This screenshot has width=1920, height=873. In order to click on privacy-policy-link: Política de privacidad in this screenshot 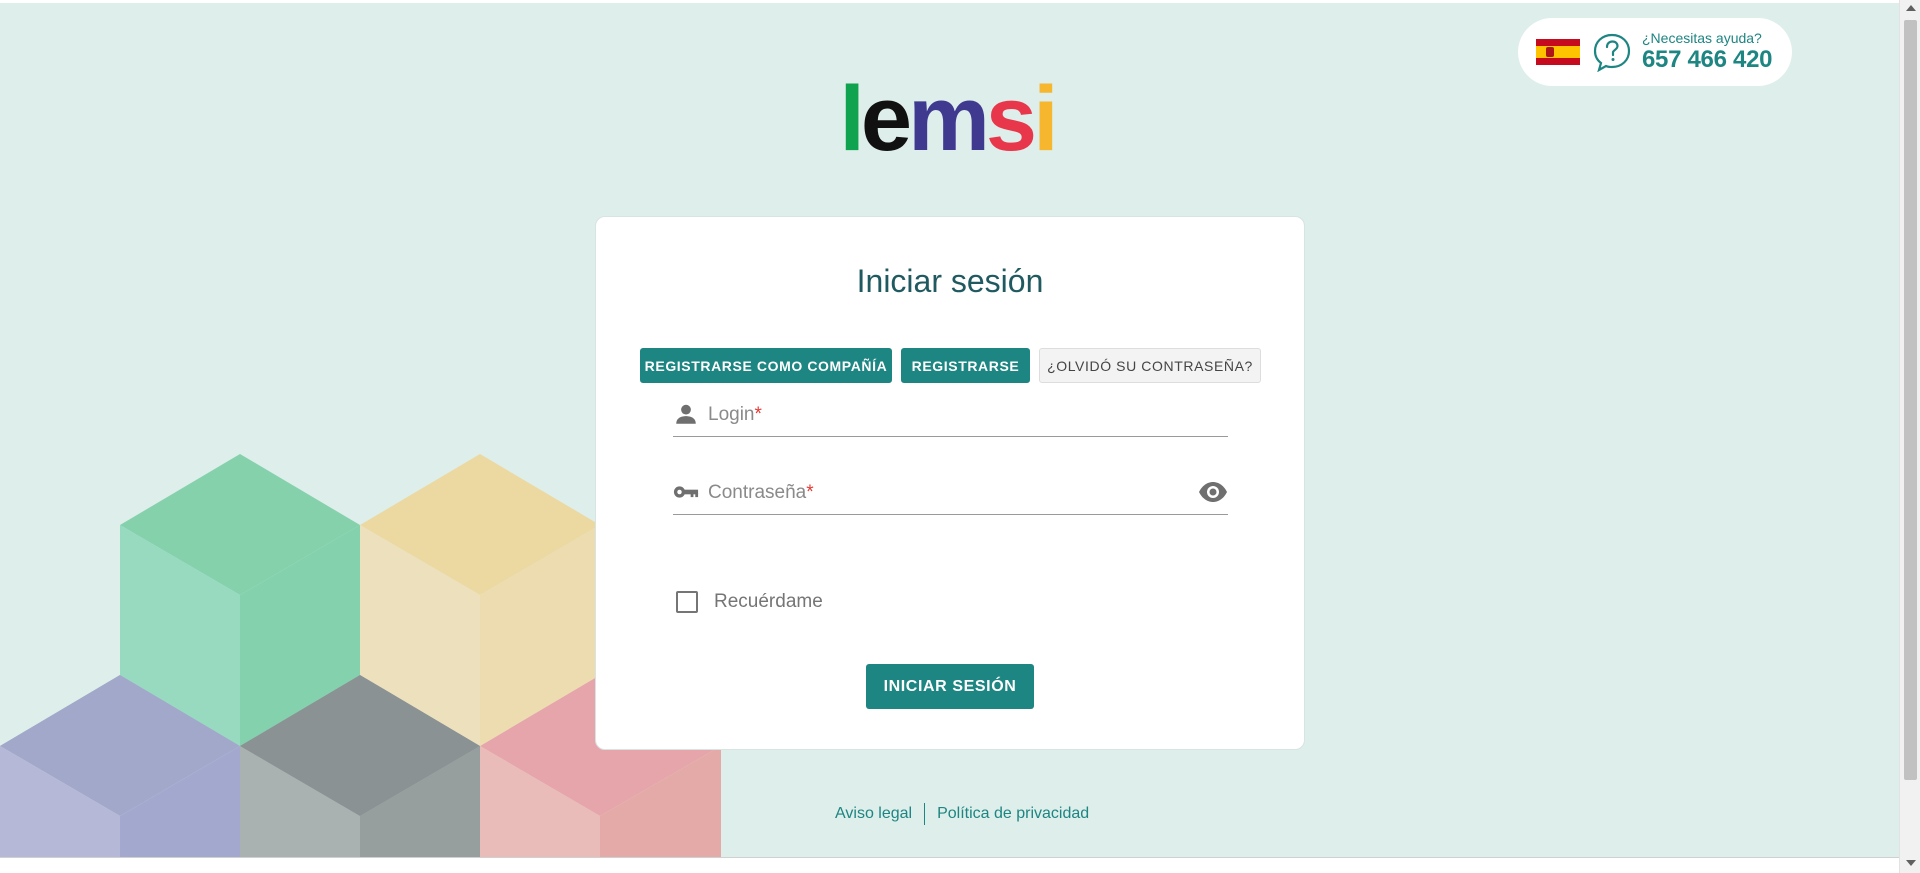, I will do `click(1013, 814)`.